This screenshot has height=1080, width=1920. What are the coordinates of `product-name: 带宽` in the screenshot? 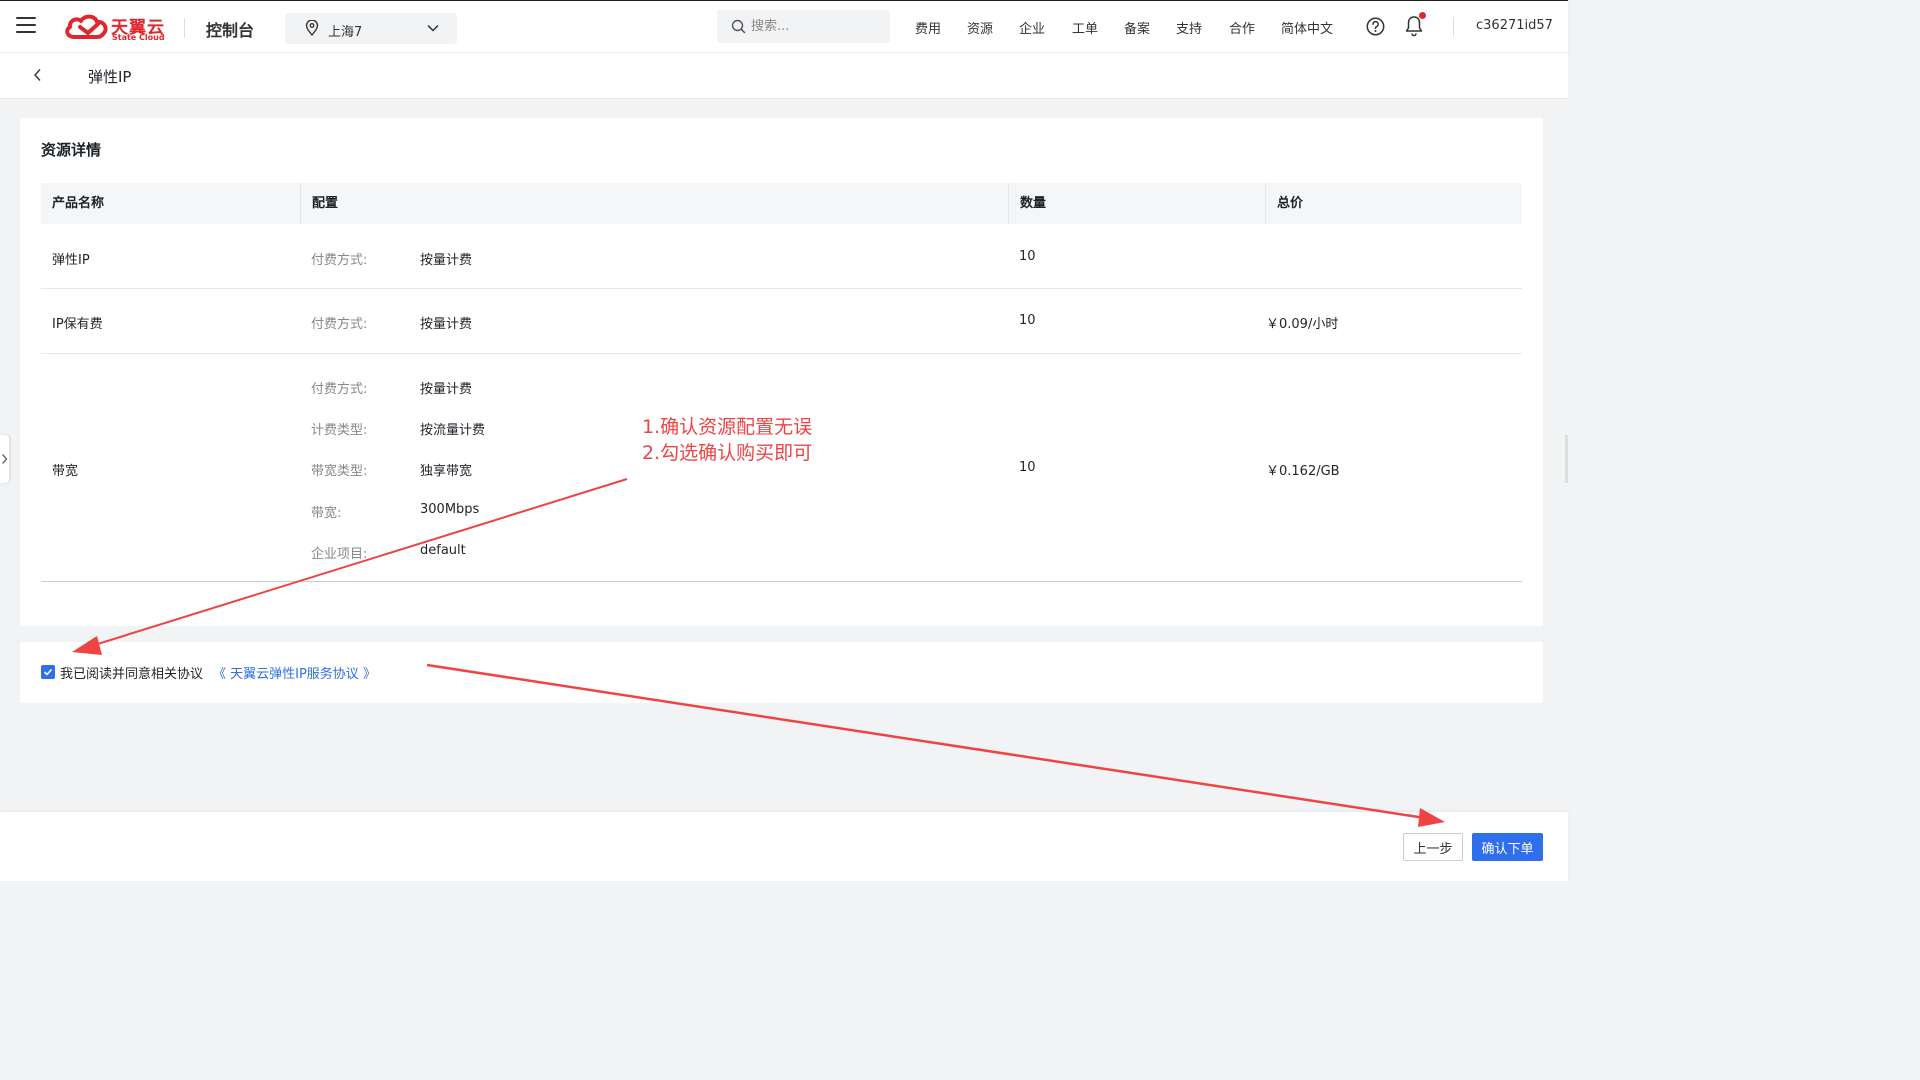 It's located at (65, 471).